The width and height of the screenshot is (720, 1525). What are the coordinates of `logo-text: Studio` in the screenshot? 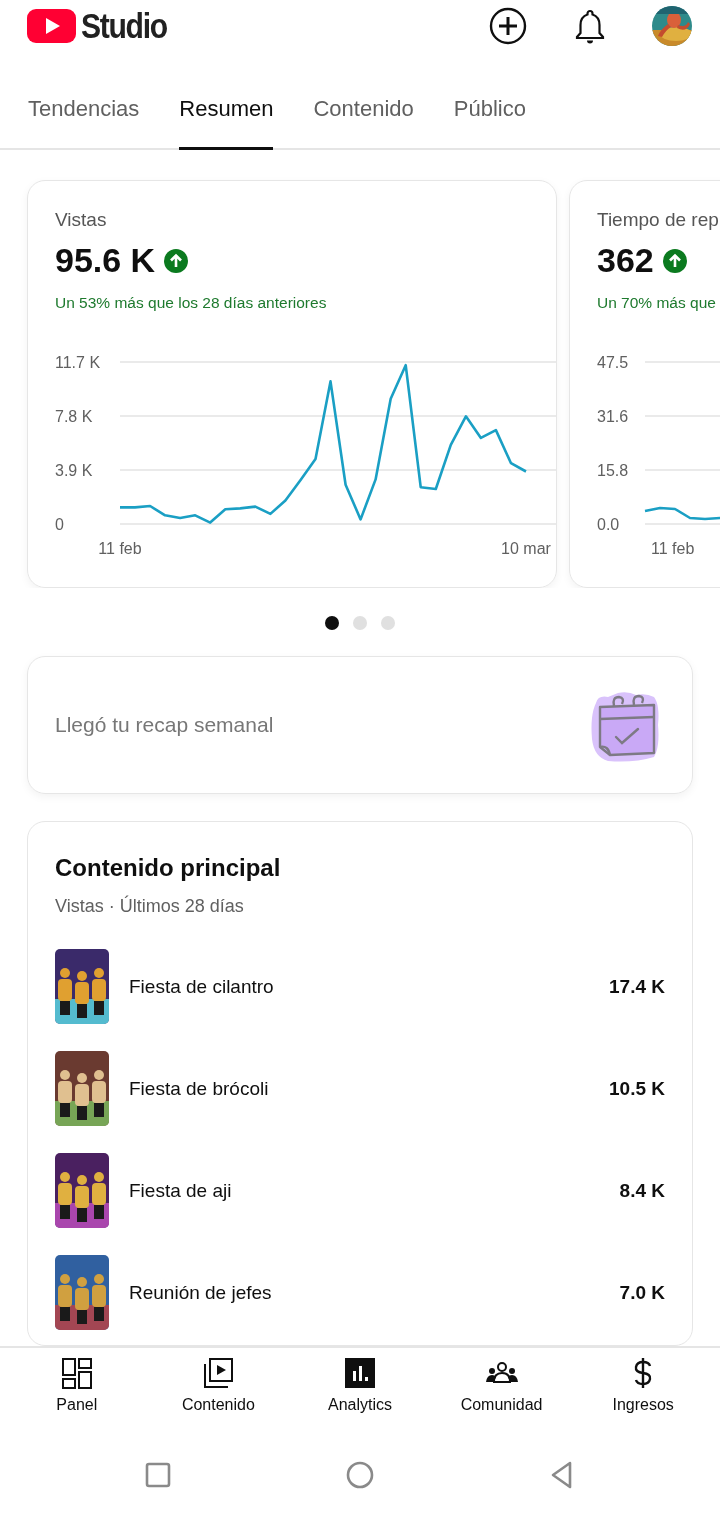 It's located at (124, 26).